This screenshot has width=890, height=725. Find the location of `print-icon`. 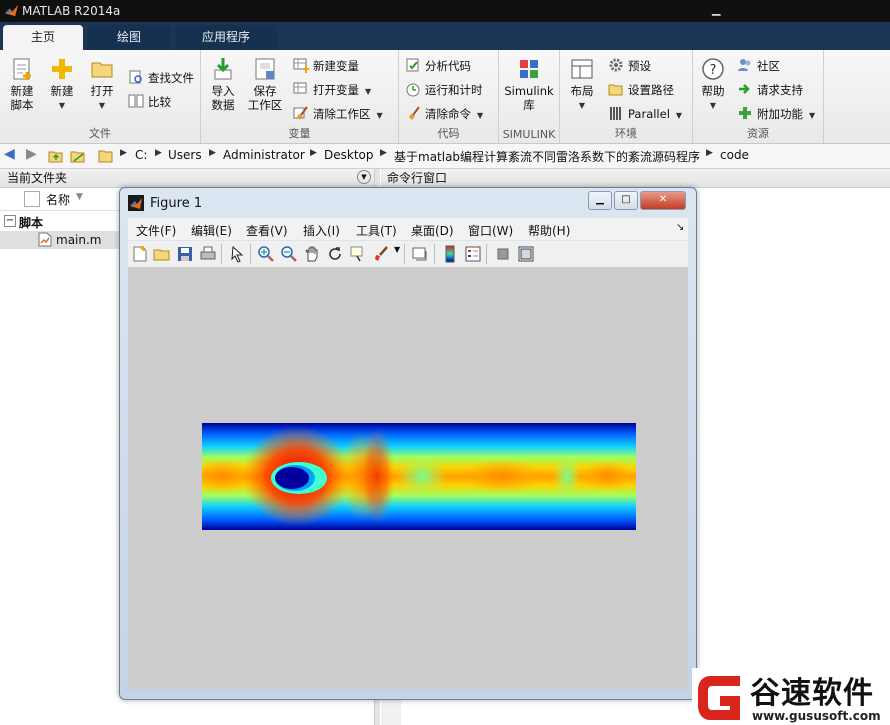

print-icon is located at coordinates (208, 254).